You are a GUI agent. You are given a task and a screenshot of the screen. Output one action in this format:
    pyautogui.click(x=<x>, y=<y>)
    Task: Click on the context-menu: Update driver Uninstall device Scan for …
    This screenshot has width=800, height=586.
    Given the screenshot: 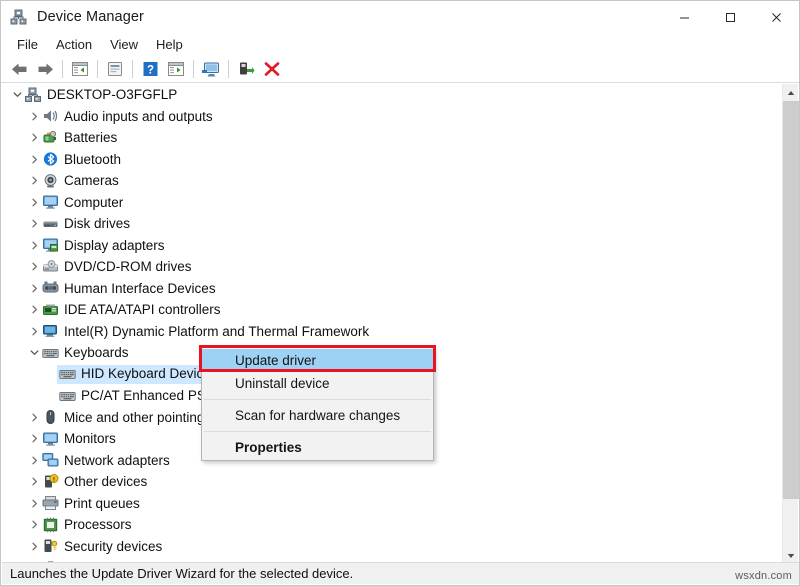 What is the action you would take?
    pyautogui.click(x=317, y=404)
    